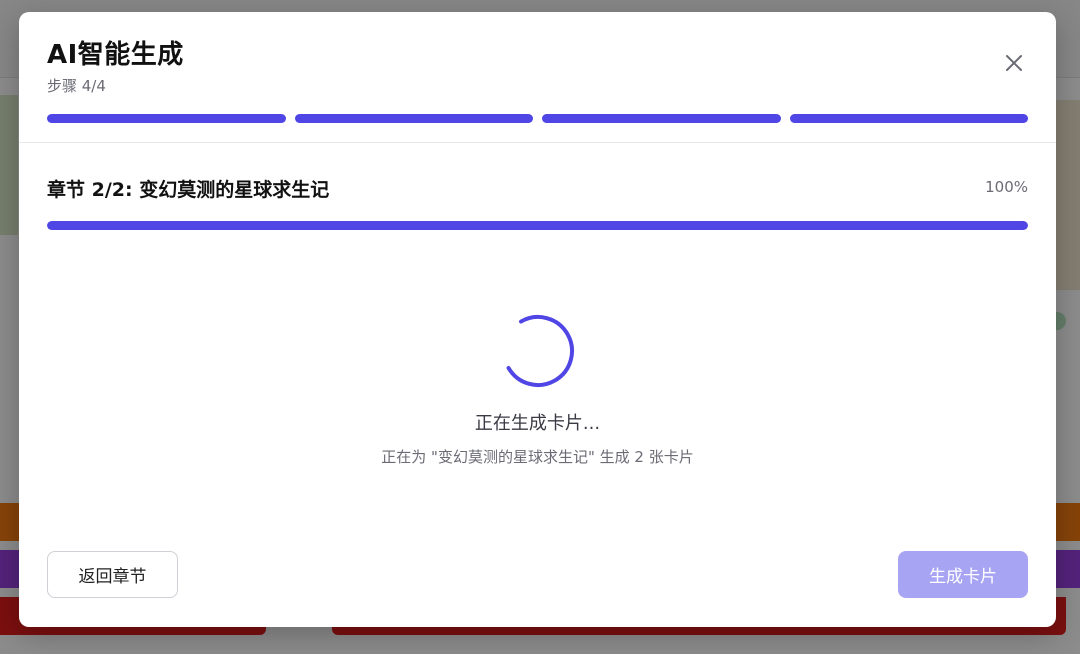 Image resolution: width=1080 pixels, height=654 pixels. What do you see at coordinates (188, 190) in the screenshot?
I see `chapter-title: 章节 2/2: 变幻莫测的星球求生记` at bounding box center [188, 190].